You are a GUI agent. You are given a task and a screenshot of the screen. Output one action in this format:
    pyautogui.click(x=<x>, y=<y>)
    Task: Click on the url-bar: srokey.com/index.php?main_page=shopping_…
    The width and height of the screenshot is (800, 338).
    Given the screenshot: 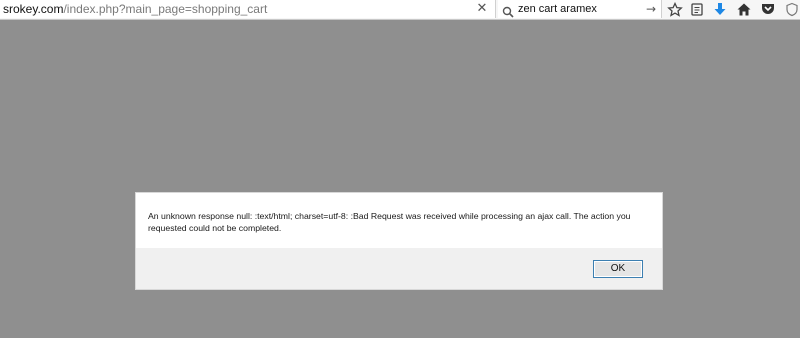 What is the action you would take?
    pyautogui.click(x=248, y=9)
    